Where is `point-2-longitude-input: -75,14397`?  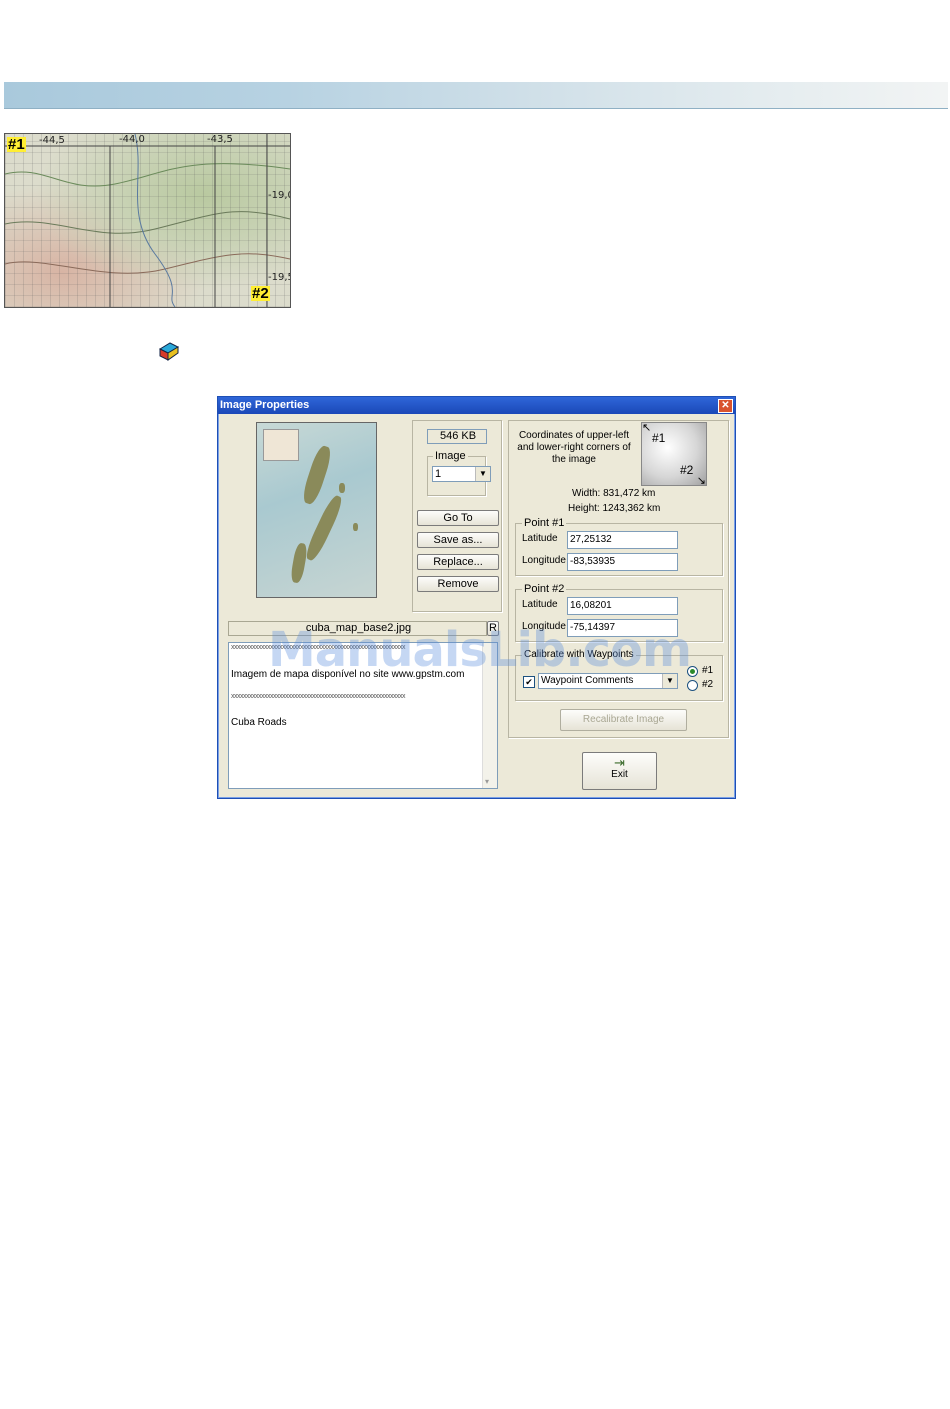 point-2-longitude-input: -75,14397 is located at coordinates (622, 628).